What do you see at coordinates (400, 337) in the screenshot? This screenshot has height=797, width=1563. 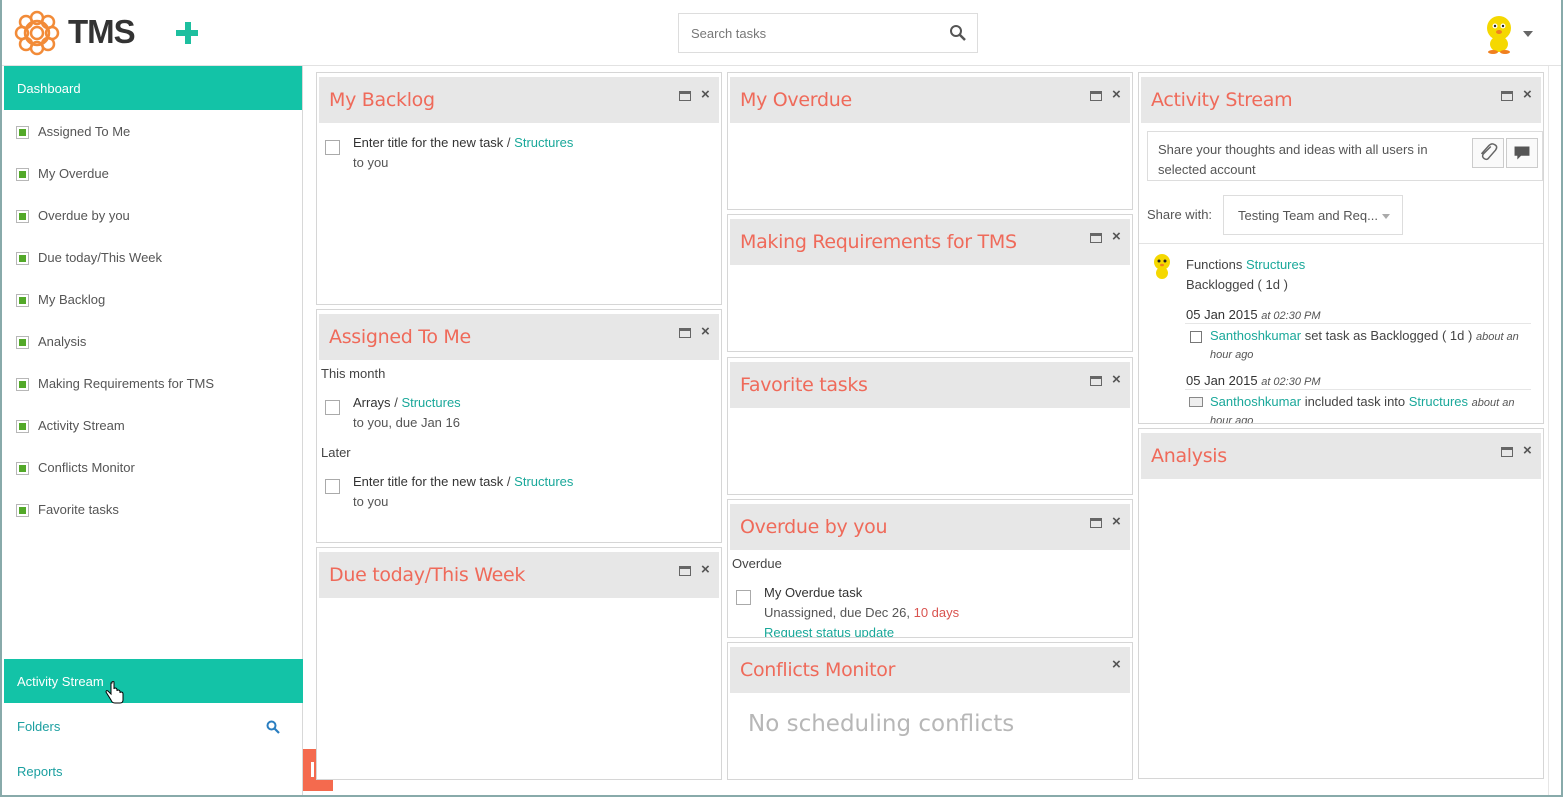 I see `widget-title: Assigned To Me` at bounding box center [400, 337].